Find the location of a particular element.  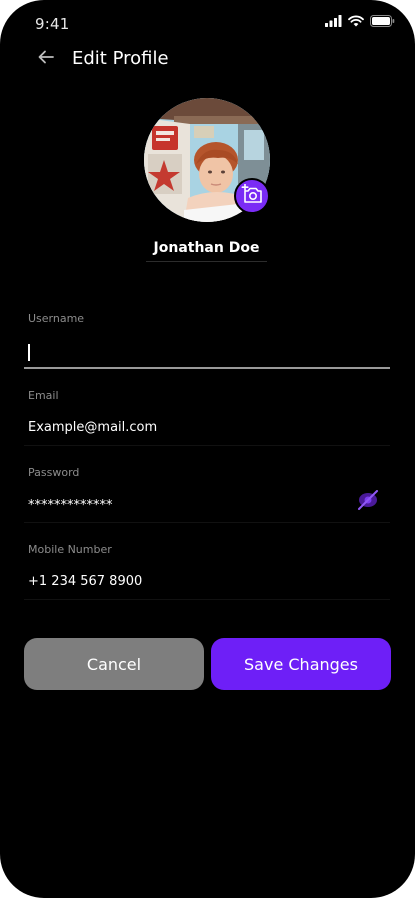

arrow-left-icon is located at coordinates (46, 59).